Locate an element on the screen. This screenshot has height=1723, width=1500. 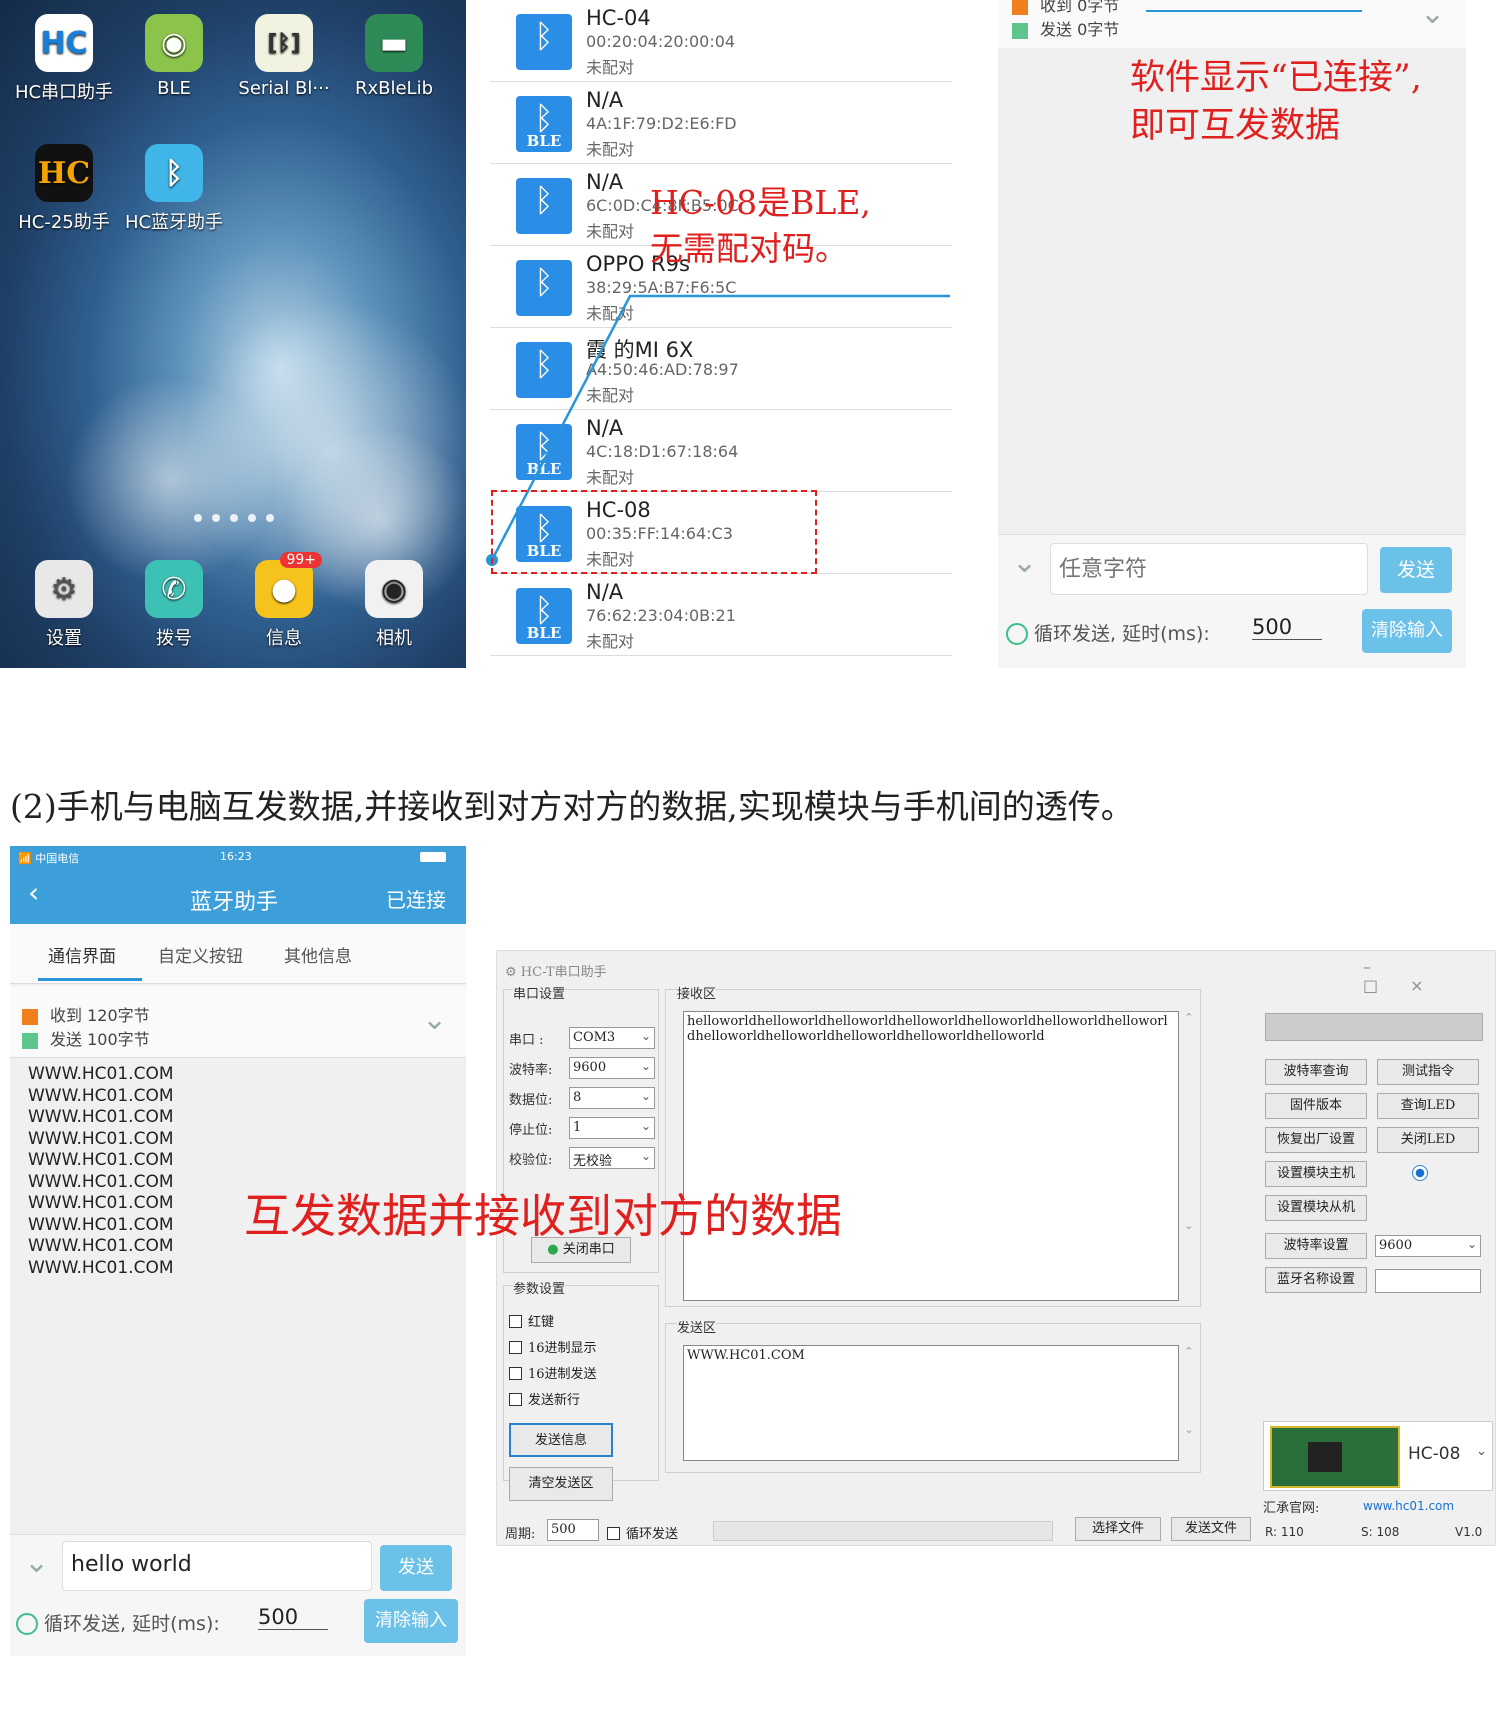
hc25-logo-icon: HC is located at coordinates (64, 173).